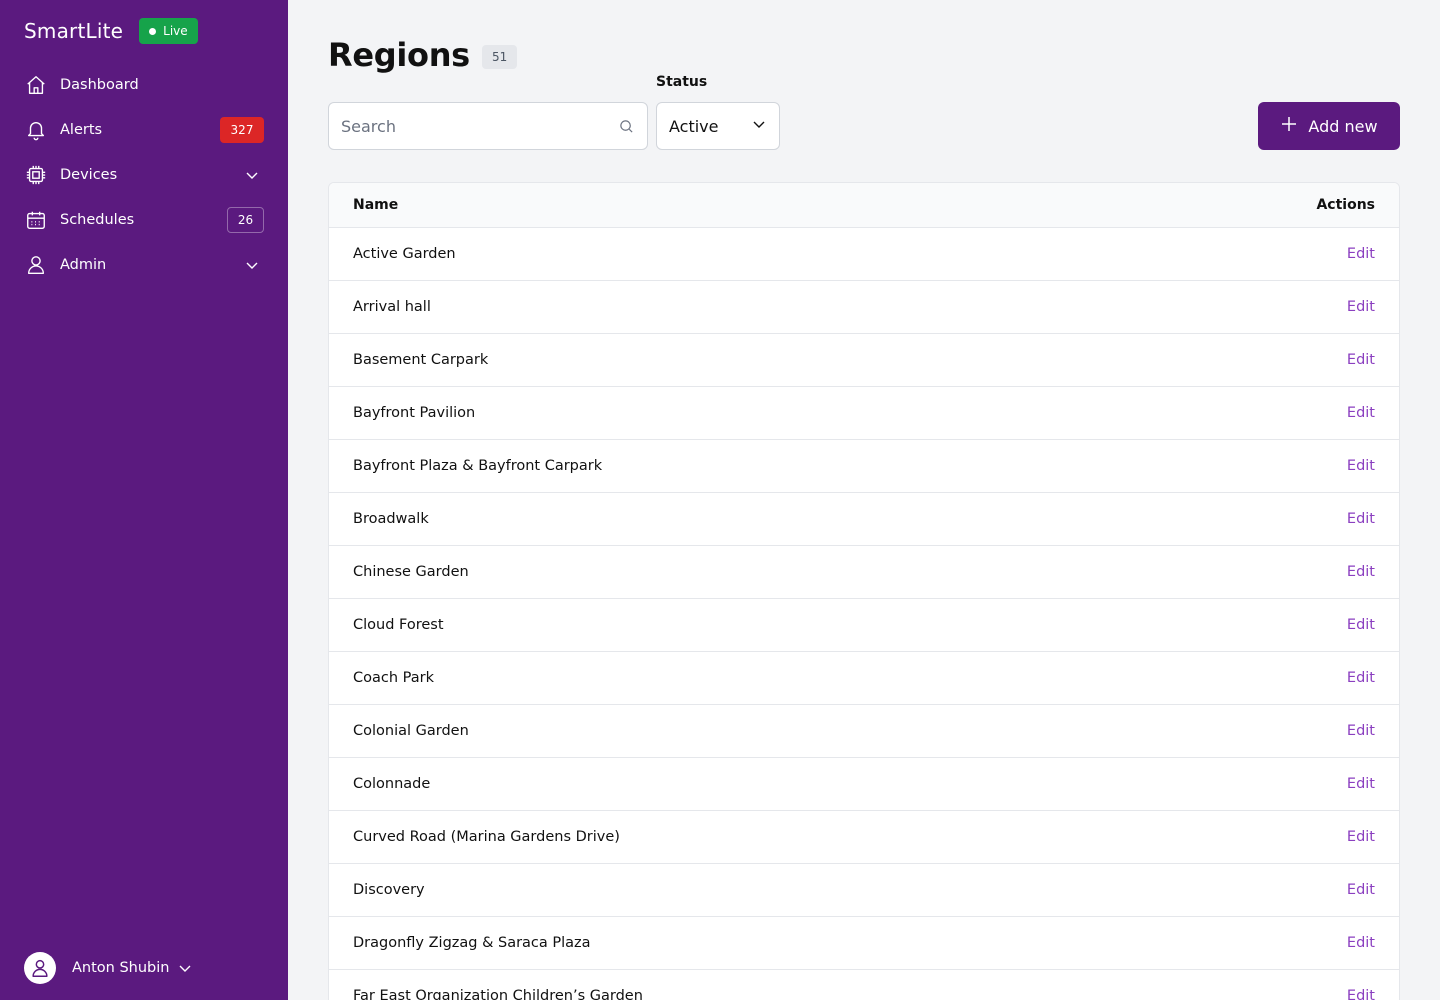 The height and width of the screenshot is (1000, 1440). I want to click on table-row: Dragonfly Zigzag & Saraca Plaza Edit, so click(864, 943).